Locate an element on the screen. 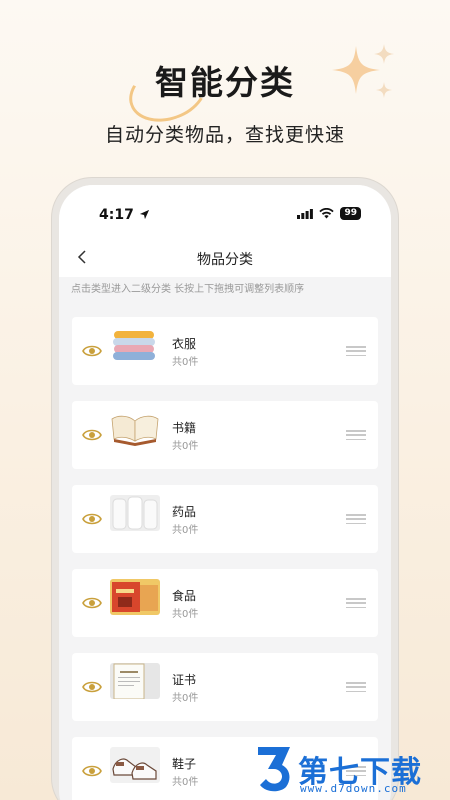 The height and width of the screenshot is (800, 450). location-arrow-icon is located at coordinates (144, 214).